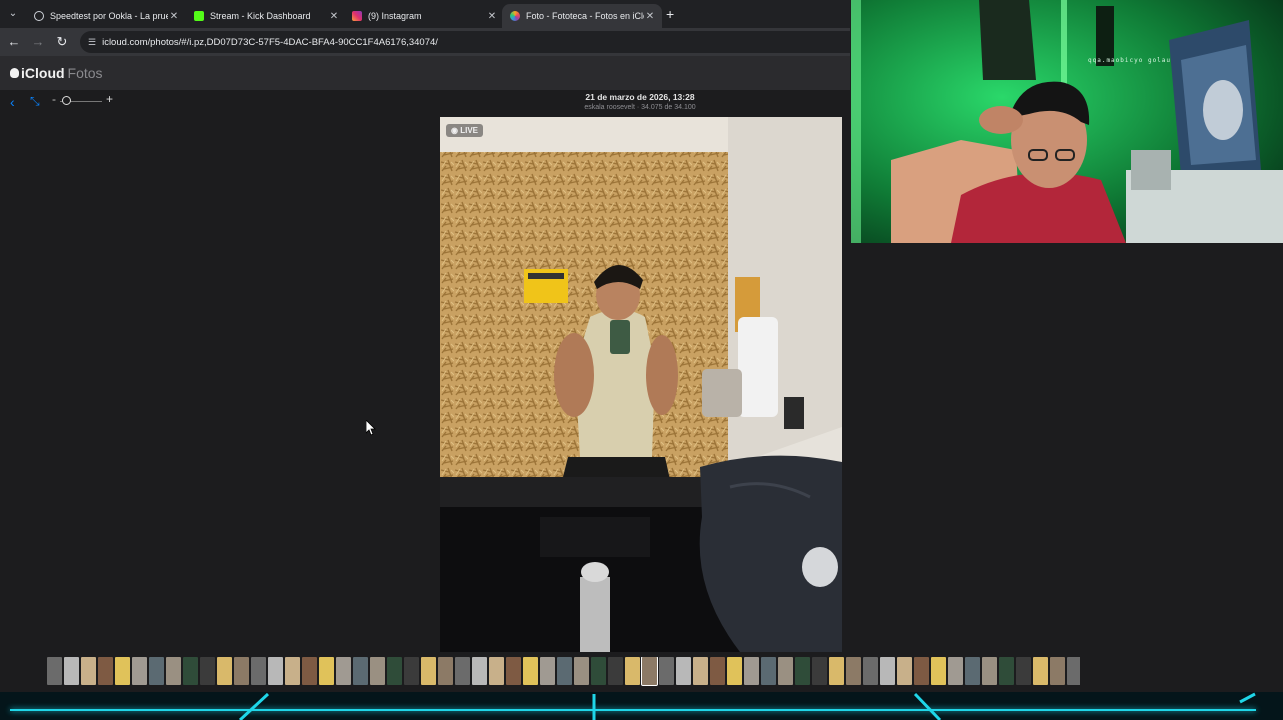 The image size is (1283, 720). What do you see at coordinates (109, 99) in the screenshot?
I see `zoom-in-icon: +` at bounding box center [109, 99].